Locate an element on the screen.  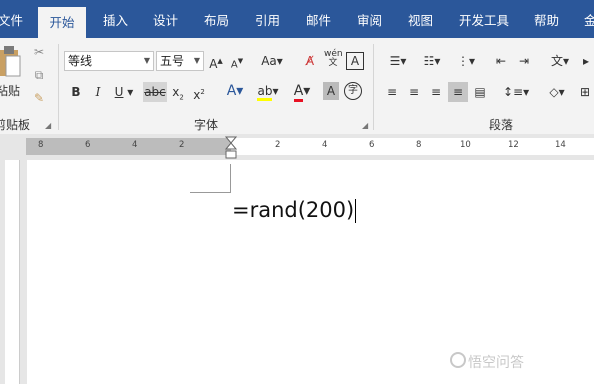
chinese-layout-icon: 文▾ is located at coordinates (560, 61).